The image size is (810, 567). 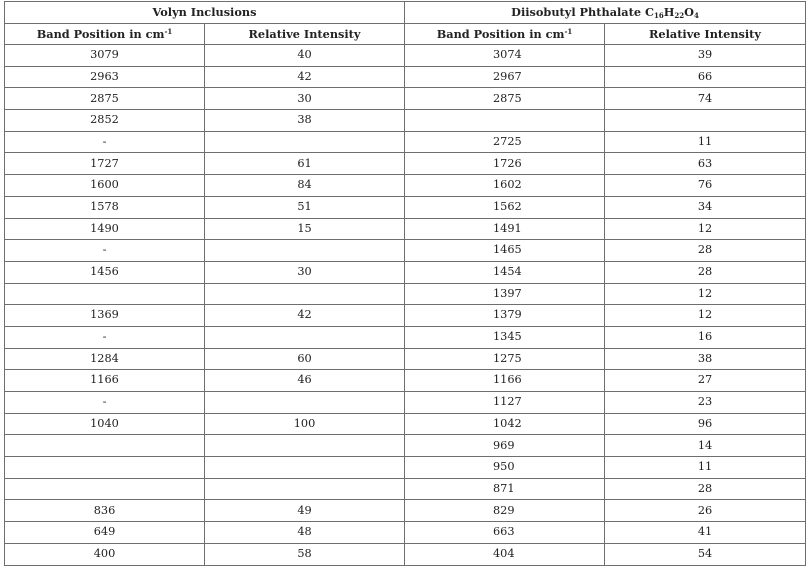 I want to click on volyn-relative-intensity-cell: 100, so click(x=304, y=424).